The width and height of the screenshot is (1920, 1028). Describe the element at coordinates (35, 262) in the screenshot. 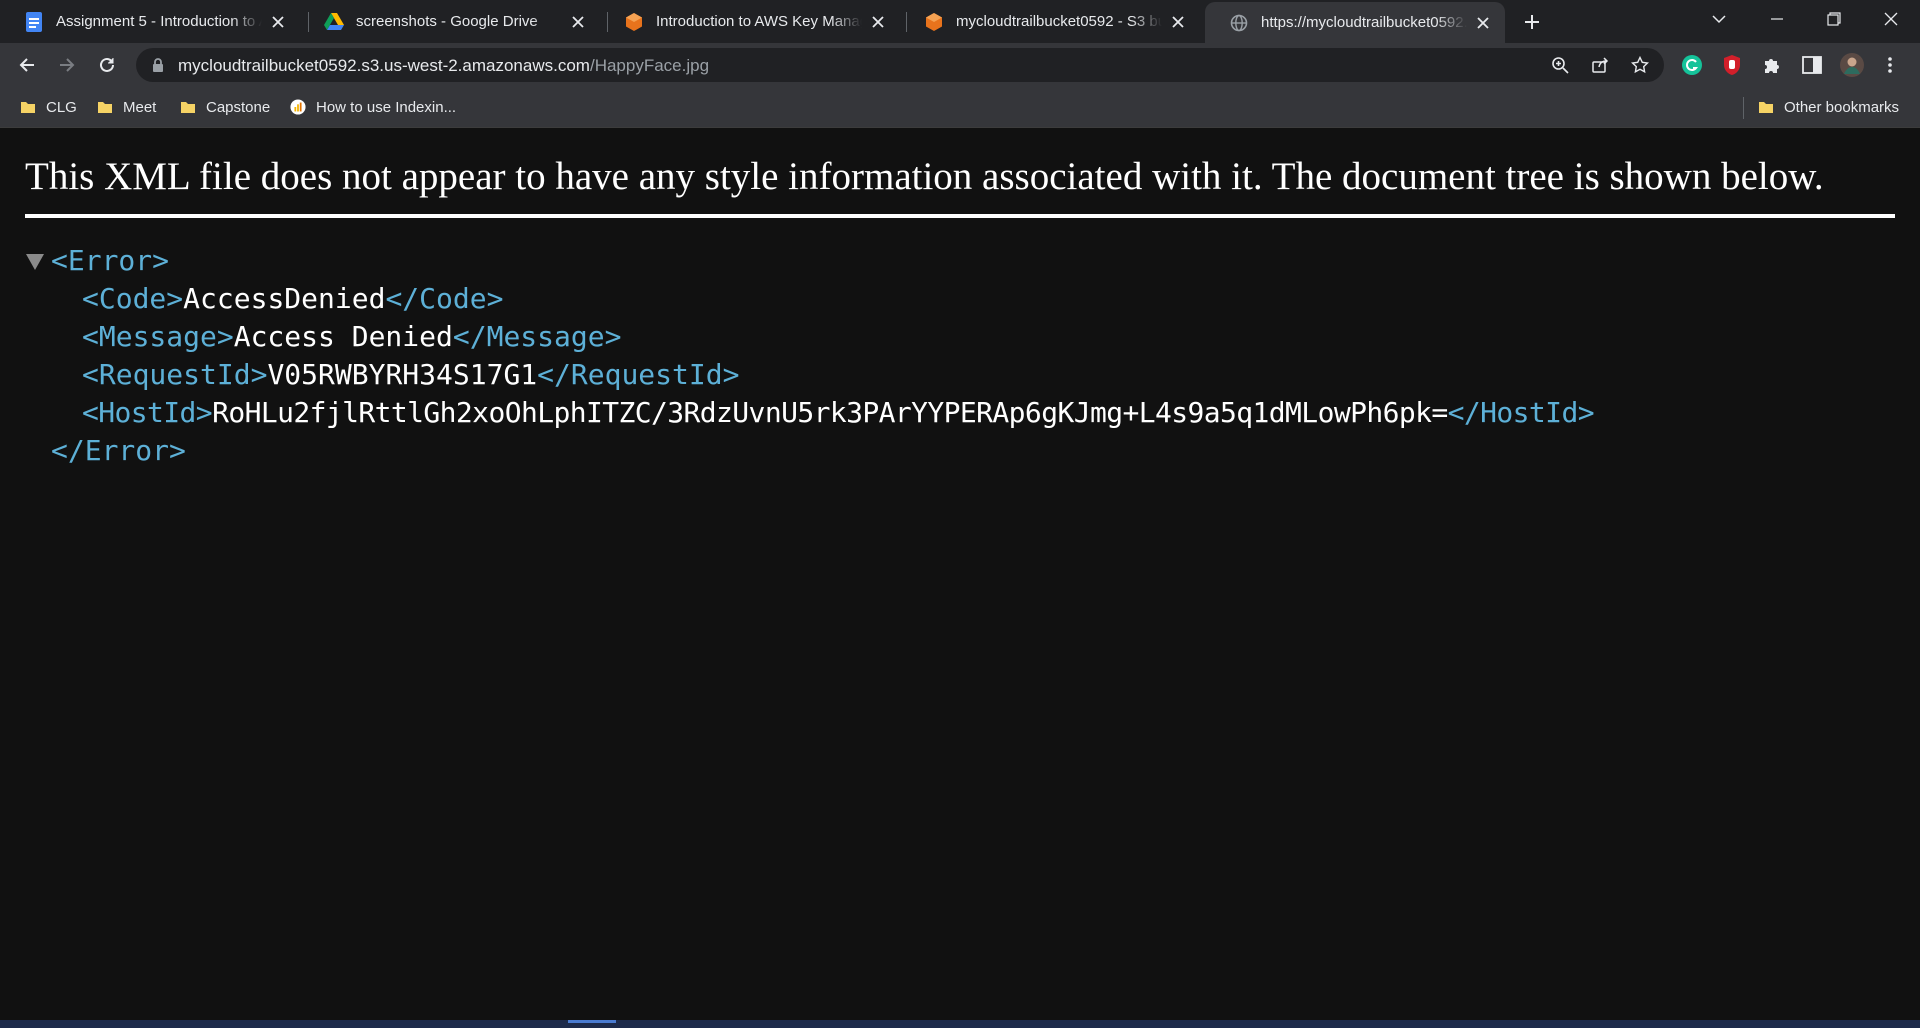

I see `collapse-triangle-icon` at that location.